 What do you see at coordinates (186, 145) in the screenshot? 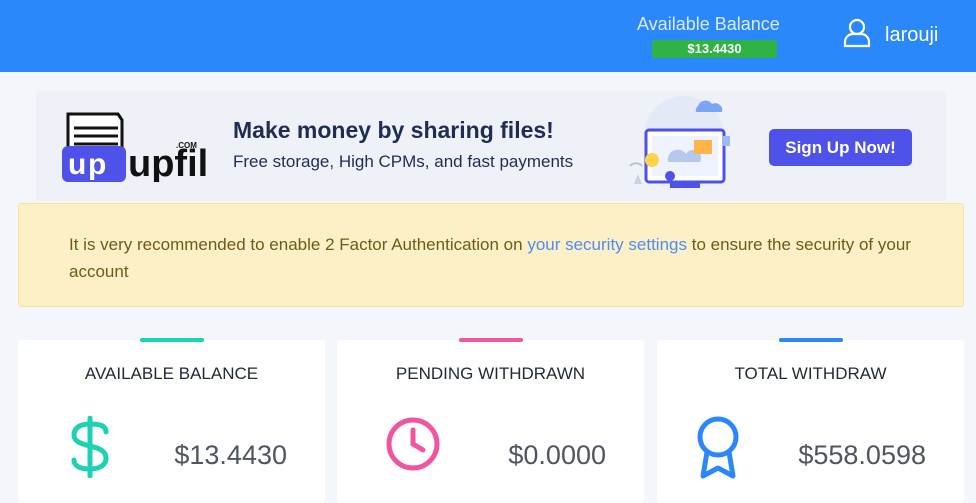
I see `svg-text: .COM` at bounding box center [186, 145].